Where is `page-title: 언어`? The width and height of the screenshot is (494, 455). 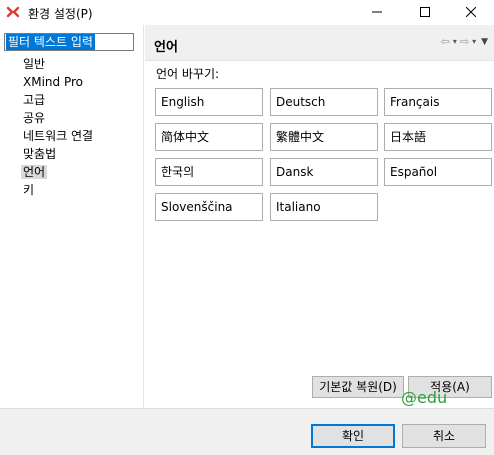
page-title: 언어 is located at coordinates (166, 47).